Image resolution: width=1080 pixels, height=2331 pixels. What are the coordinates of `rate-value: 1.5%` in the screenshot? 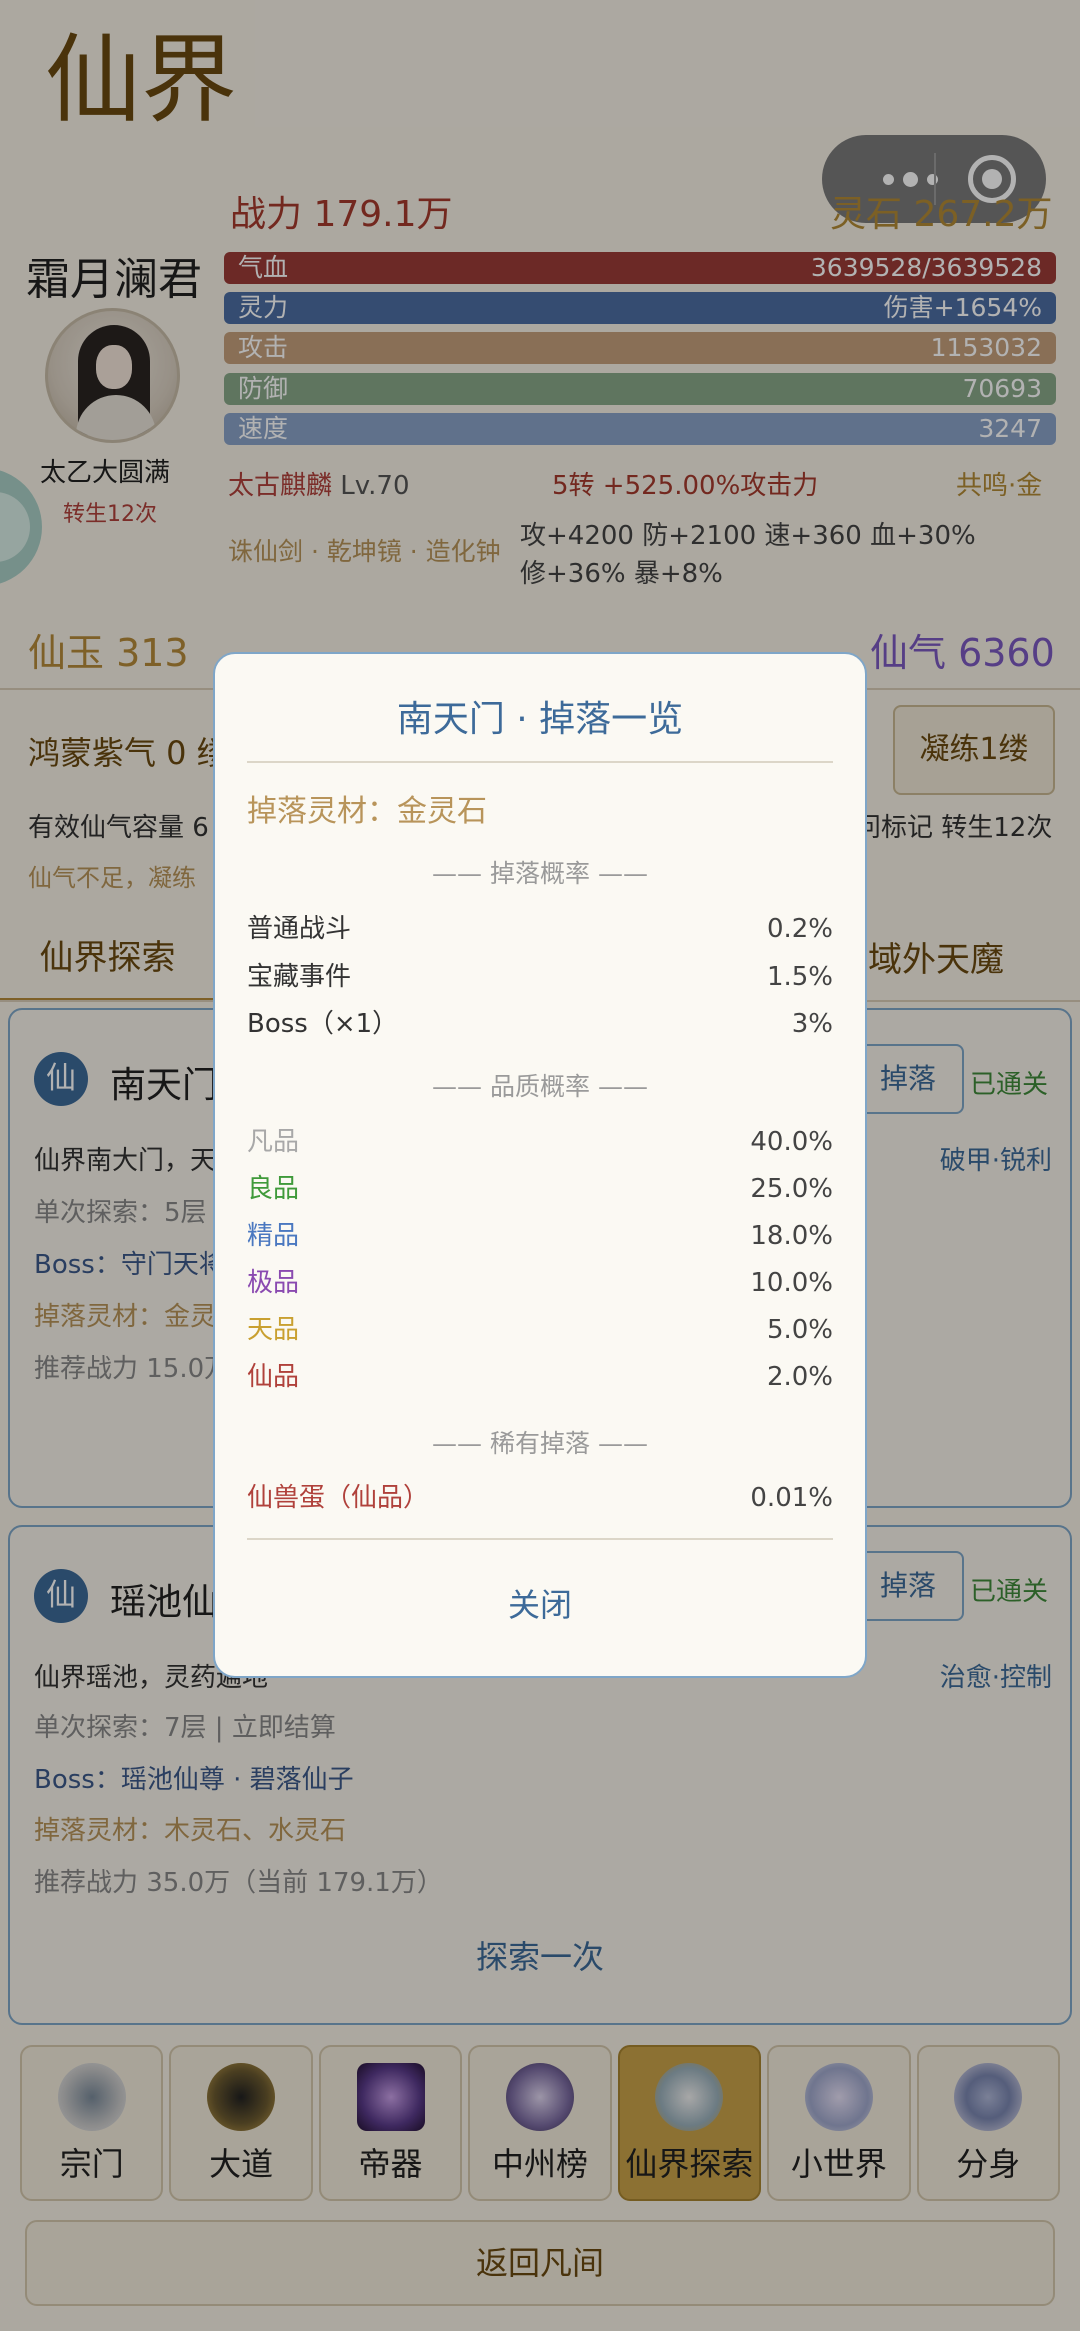 It's located at (799, 977).